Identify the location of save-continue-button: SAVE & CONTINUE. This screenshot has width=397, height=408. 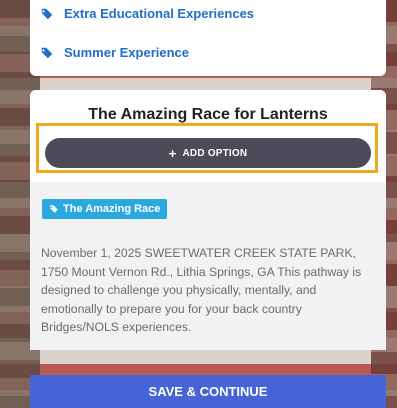
(208, 391).